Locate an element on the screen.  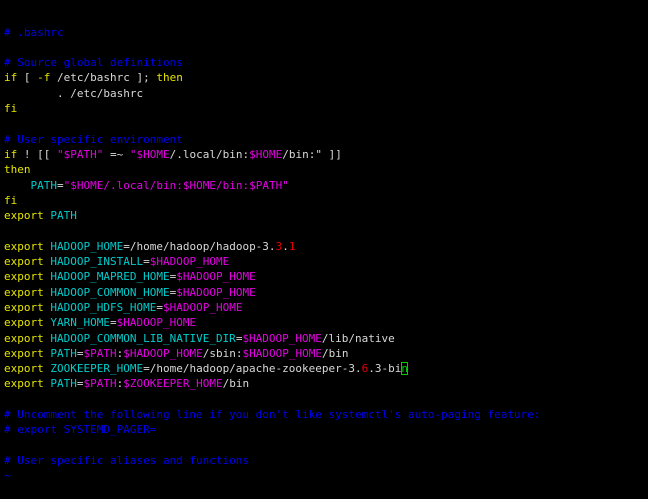
code-text: /bin is located at coordinates (236, 384).